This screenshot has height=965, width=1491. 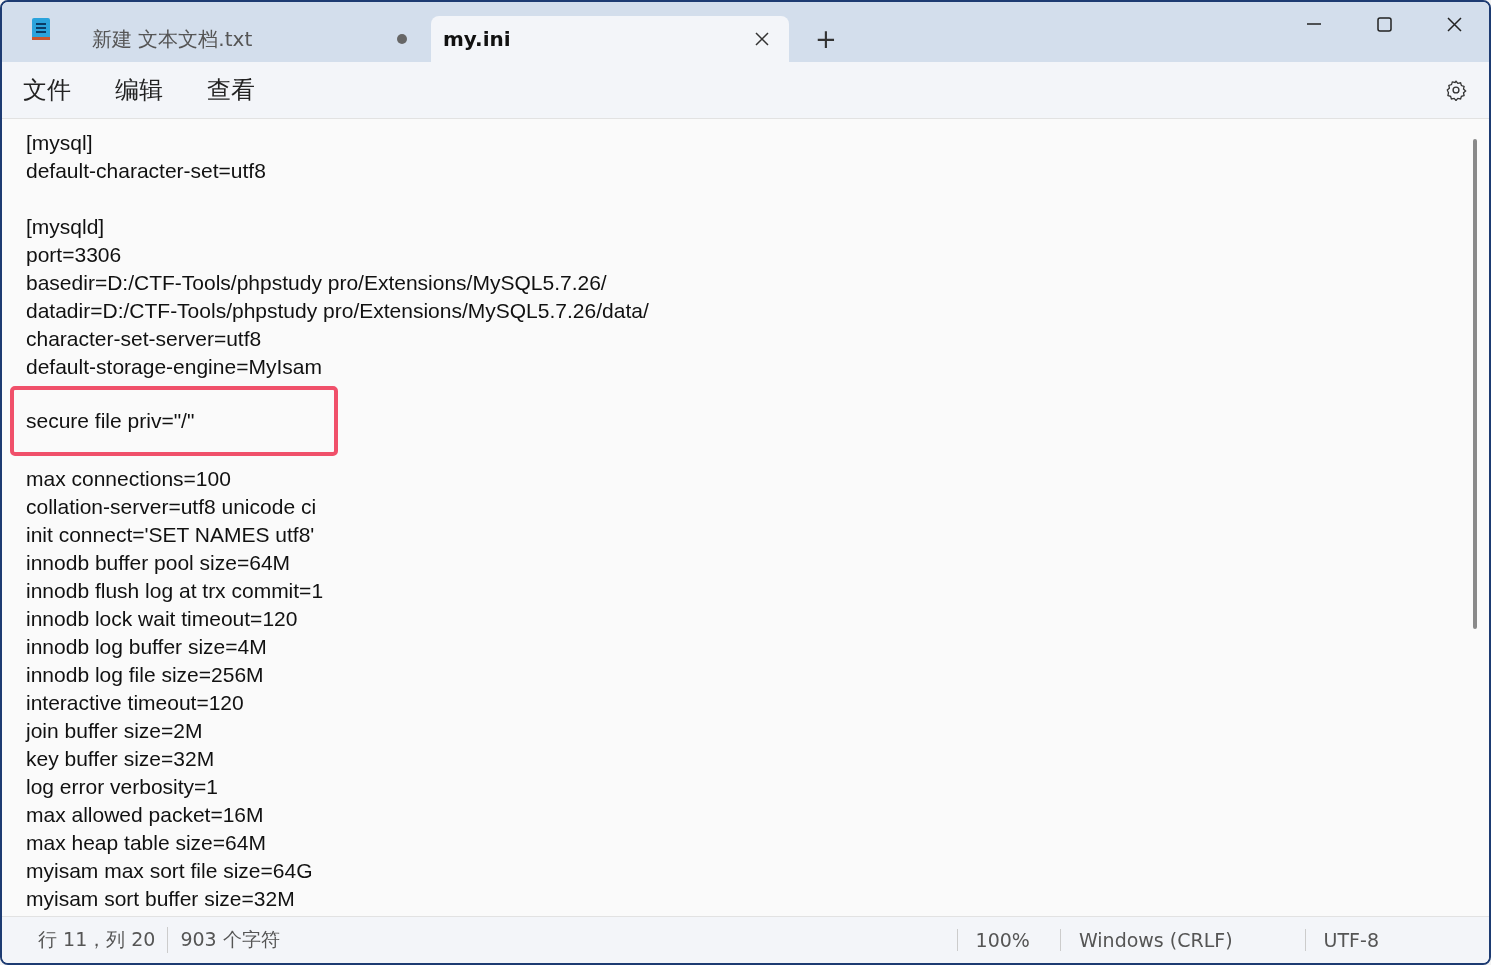 I want to click on code-line: innodb log file size=256M, so click(x=145, y=675).